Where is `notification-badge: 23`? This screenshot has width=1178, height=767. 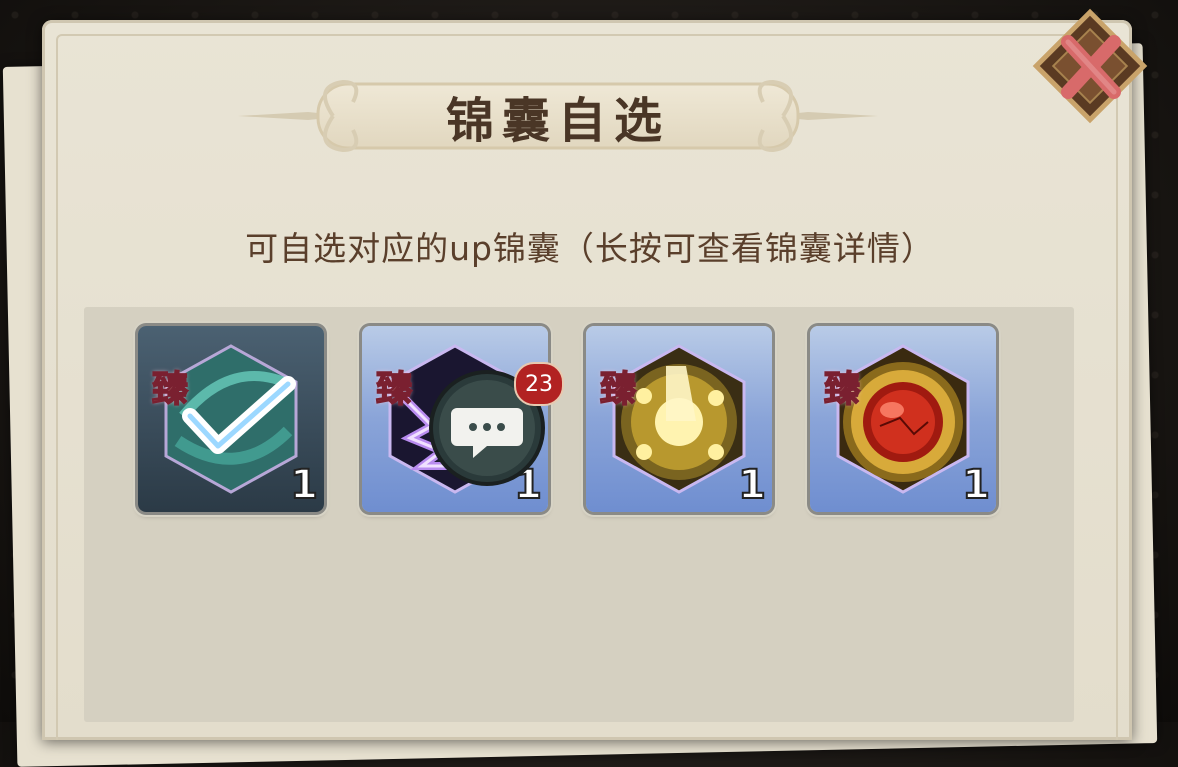 notification-badge: 23 is located at coordinates (539, 384).